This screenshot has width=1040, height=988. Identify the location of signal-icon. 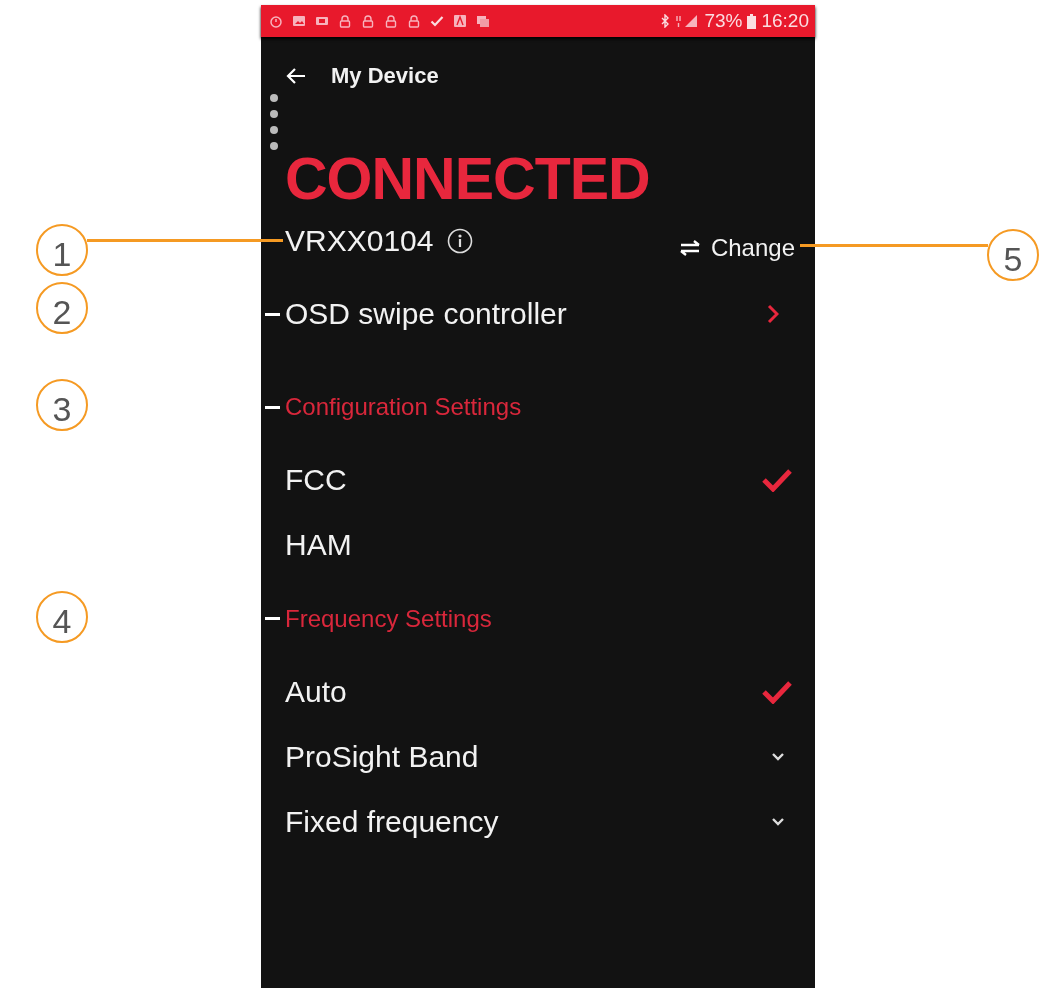
(687, 21).